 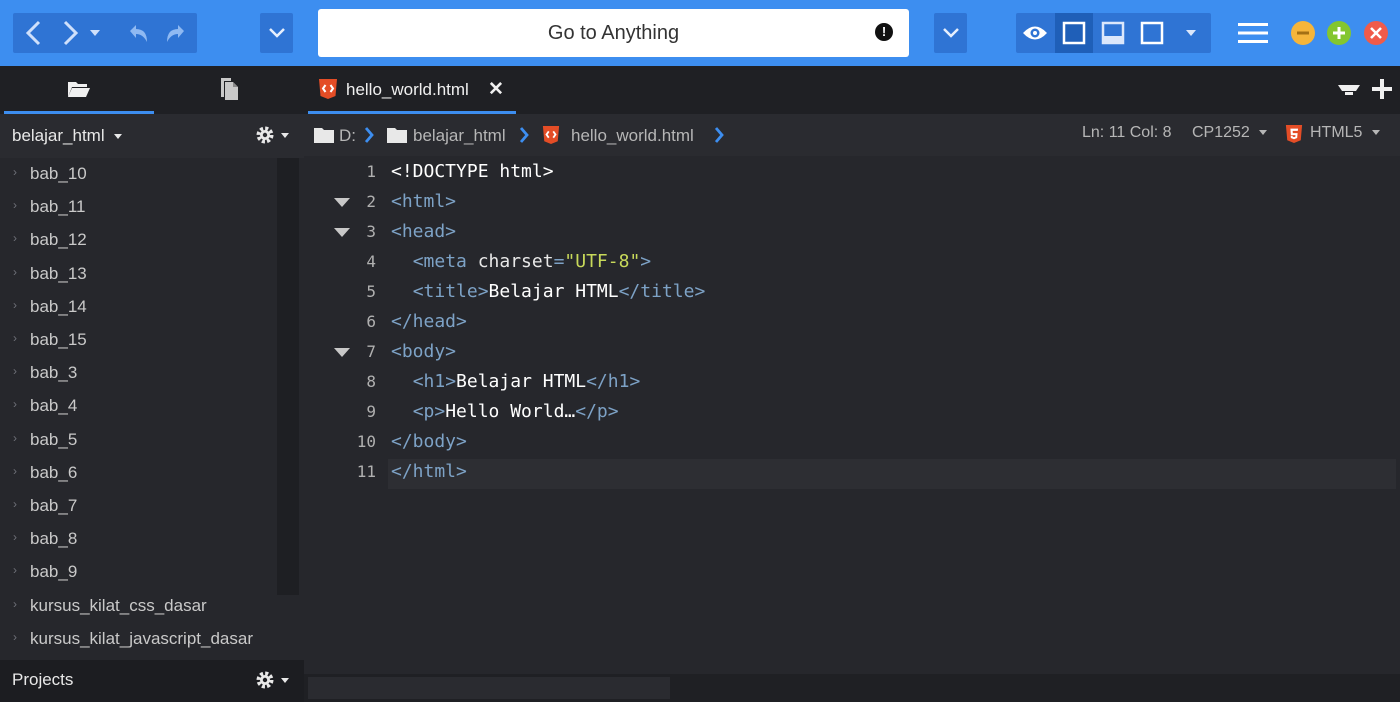 What do you see at coordinates (521, 262) in the screenshot?
I see `code-line: <meta charset="UTF-8">` at bounding box center [521, 262].